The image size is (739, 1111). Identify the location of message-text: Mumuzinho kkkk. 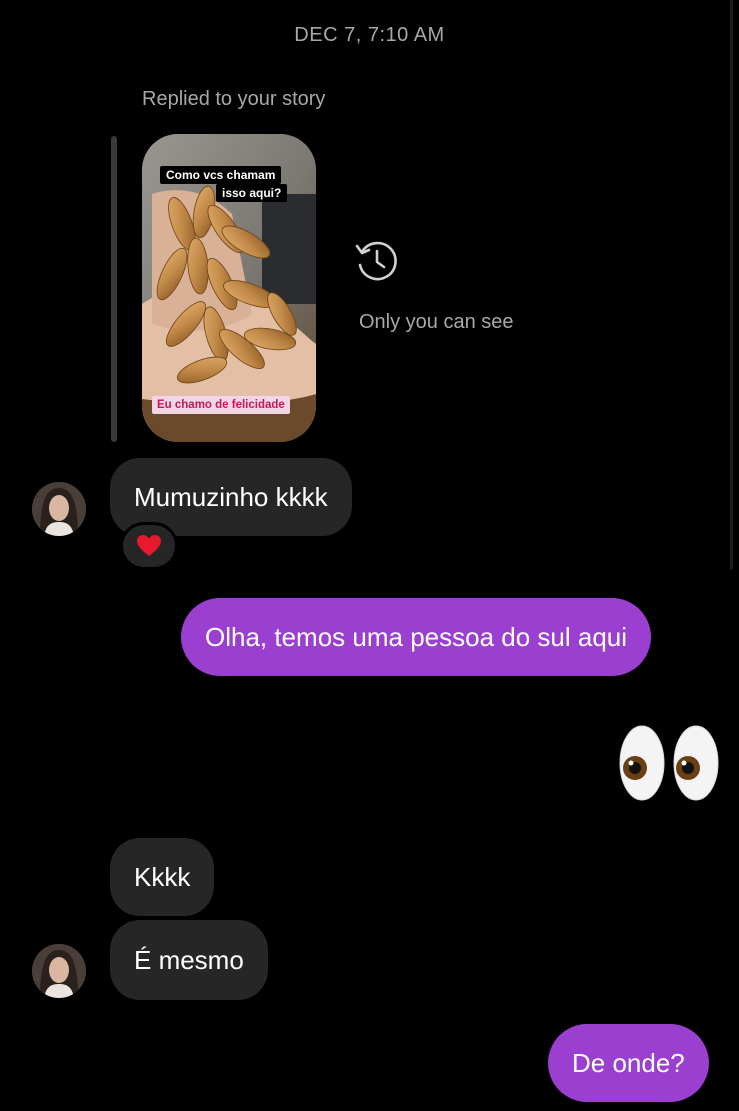
(231, 496).